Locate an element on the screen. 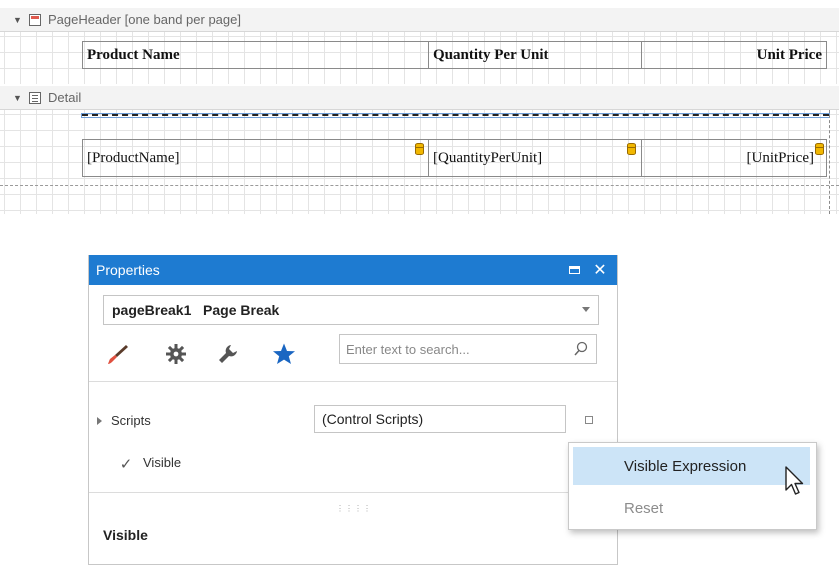  object-selector: pageBreak1 Page Break is located at coordinates (351, 310).